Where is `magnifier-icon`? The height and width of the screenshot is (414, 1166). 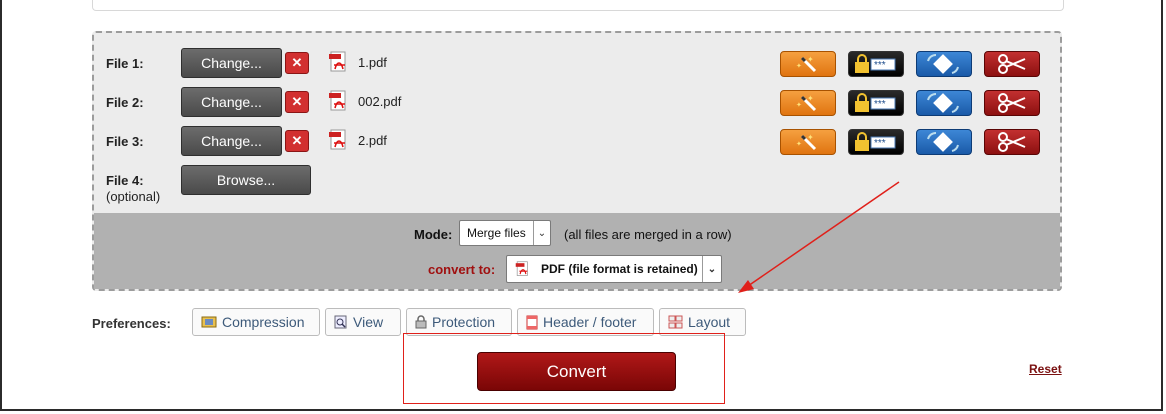 magnifier-icon is located at coordinates (341, 322).